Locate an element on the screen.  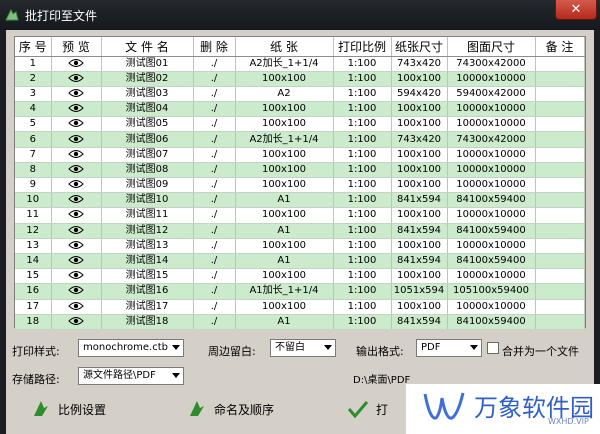
table-row: 12 测试图12 ./A1 1:100 841x594 84100x59400 is located at coordinates (300, 231).